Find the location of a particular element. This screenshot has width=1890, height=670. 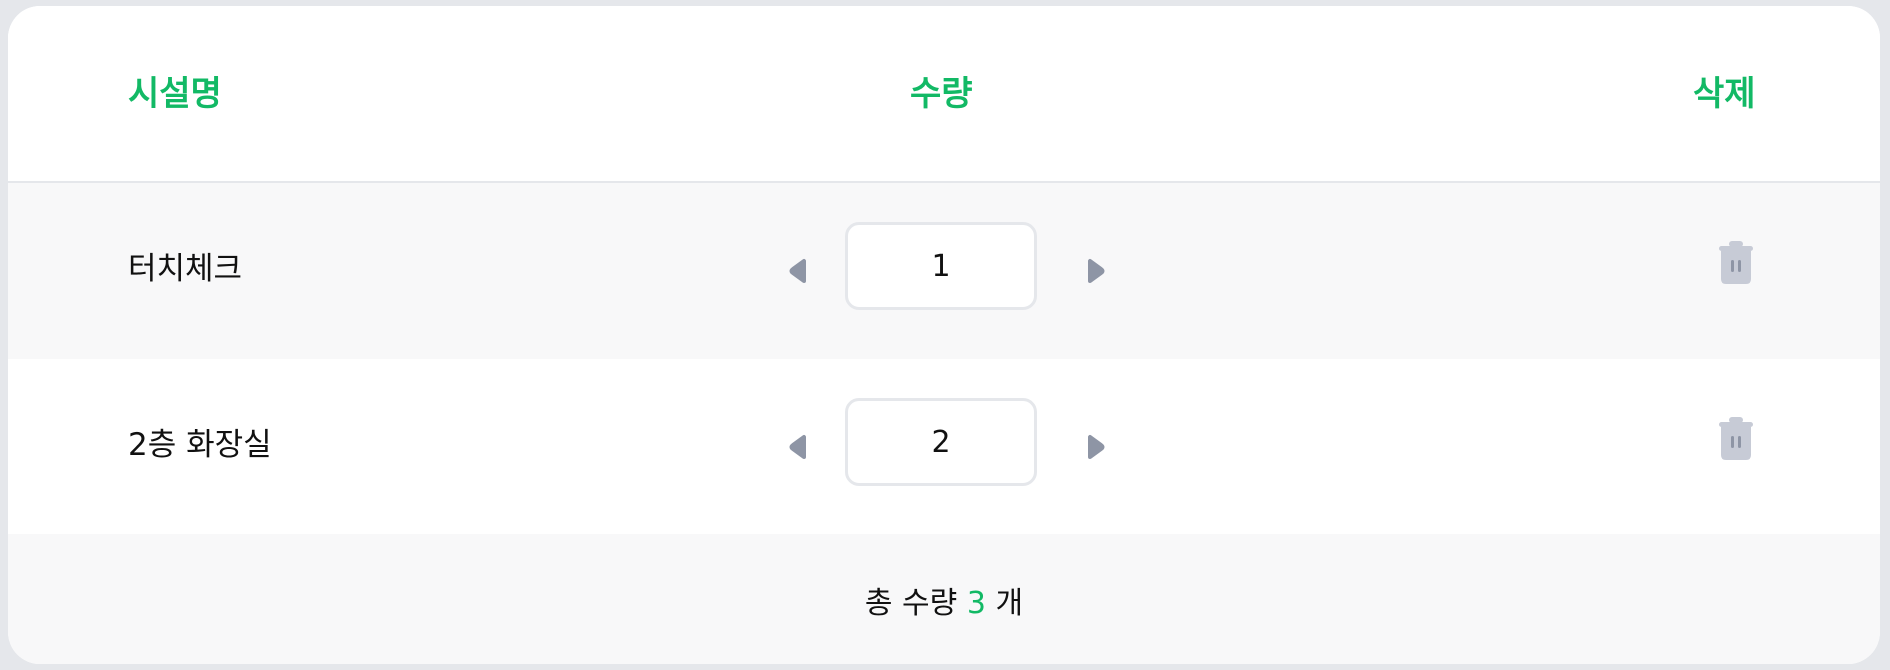

column-header-facility-name: 시설명 is located at coordinates (175, 94).